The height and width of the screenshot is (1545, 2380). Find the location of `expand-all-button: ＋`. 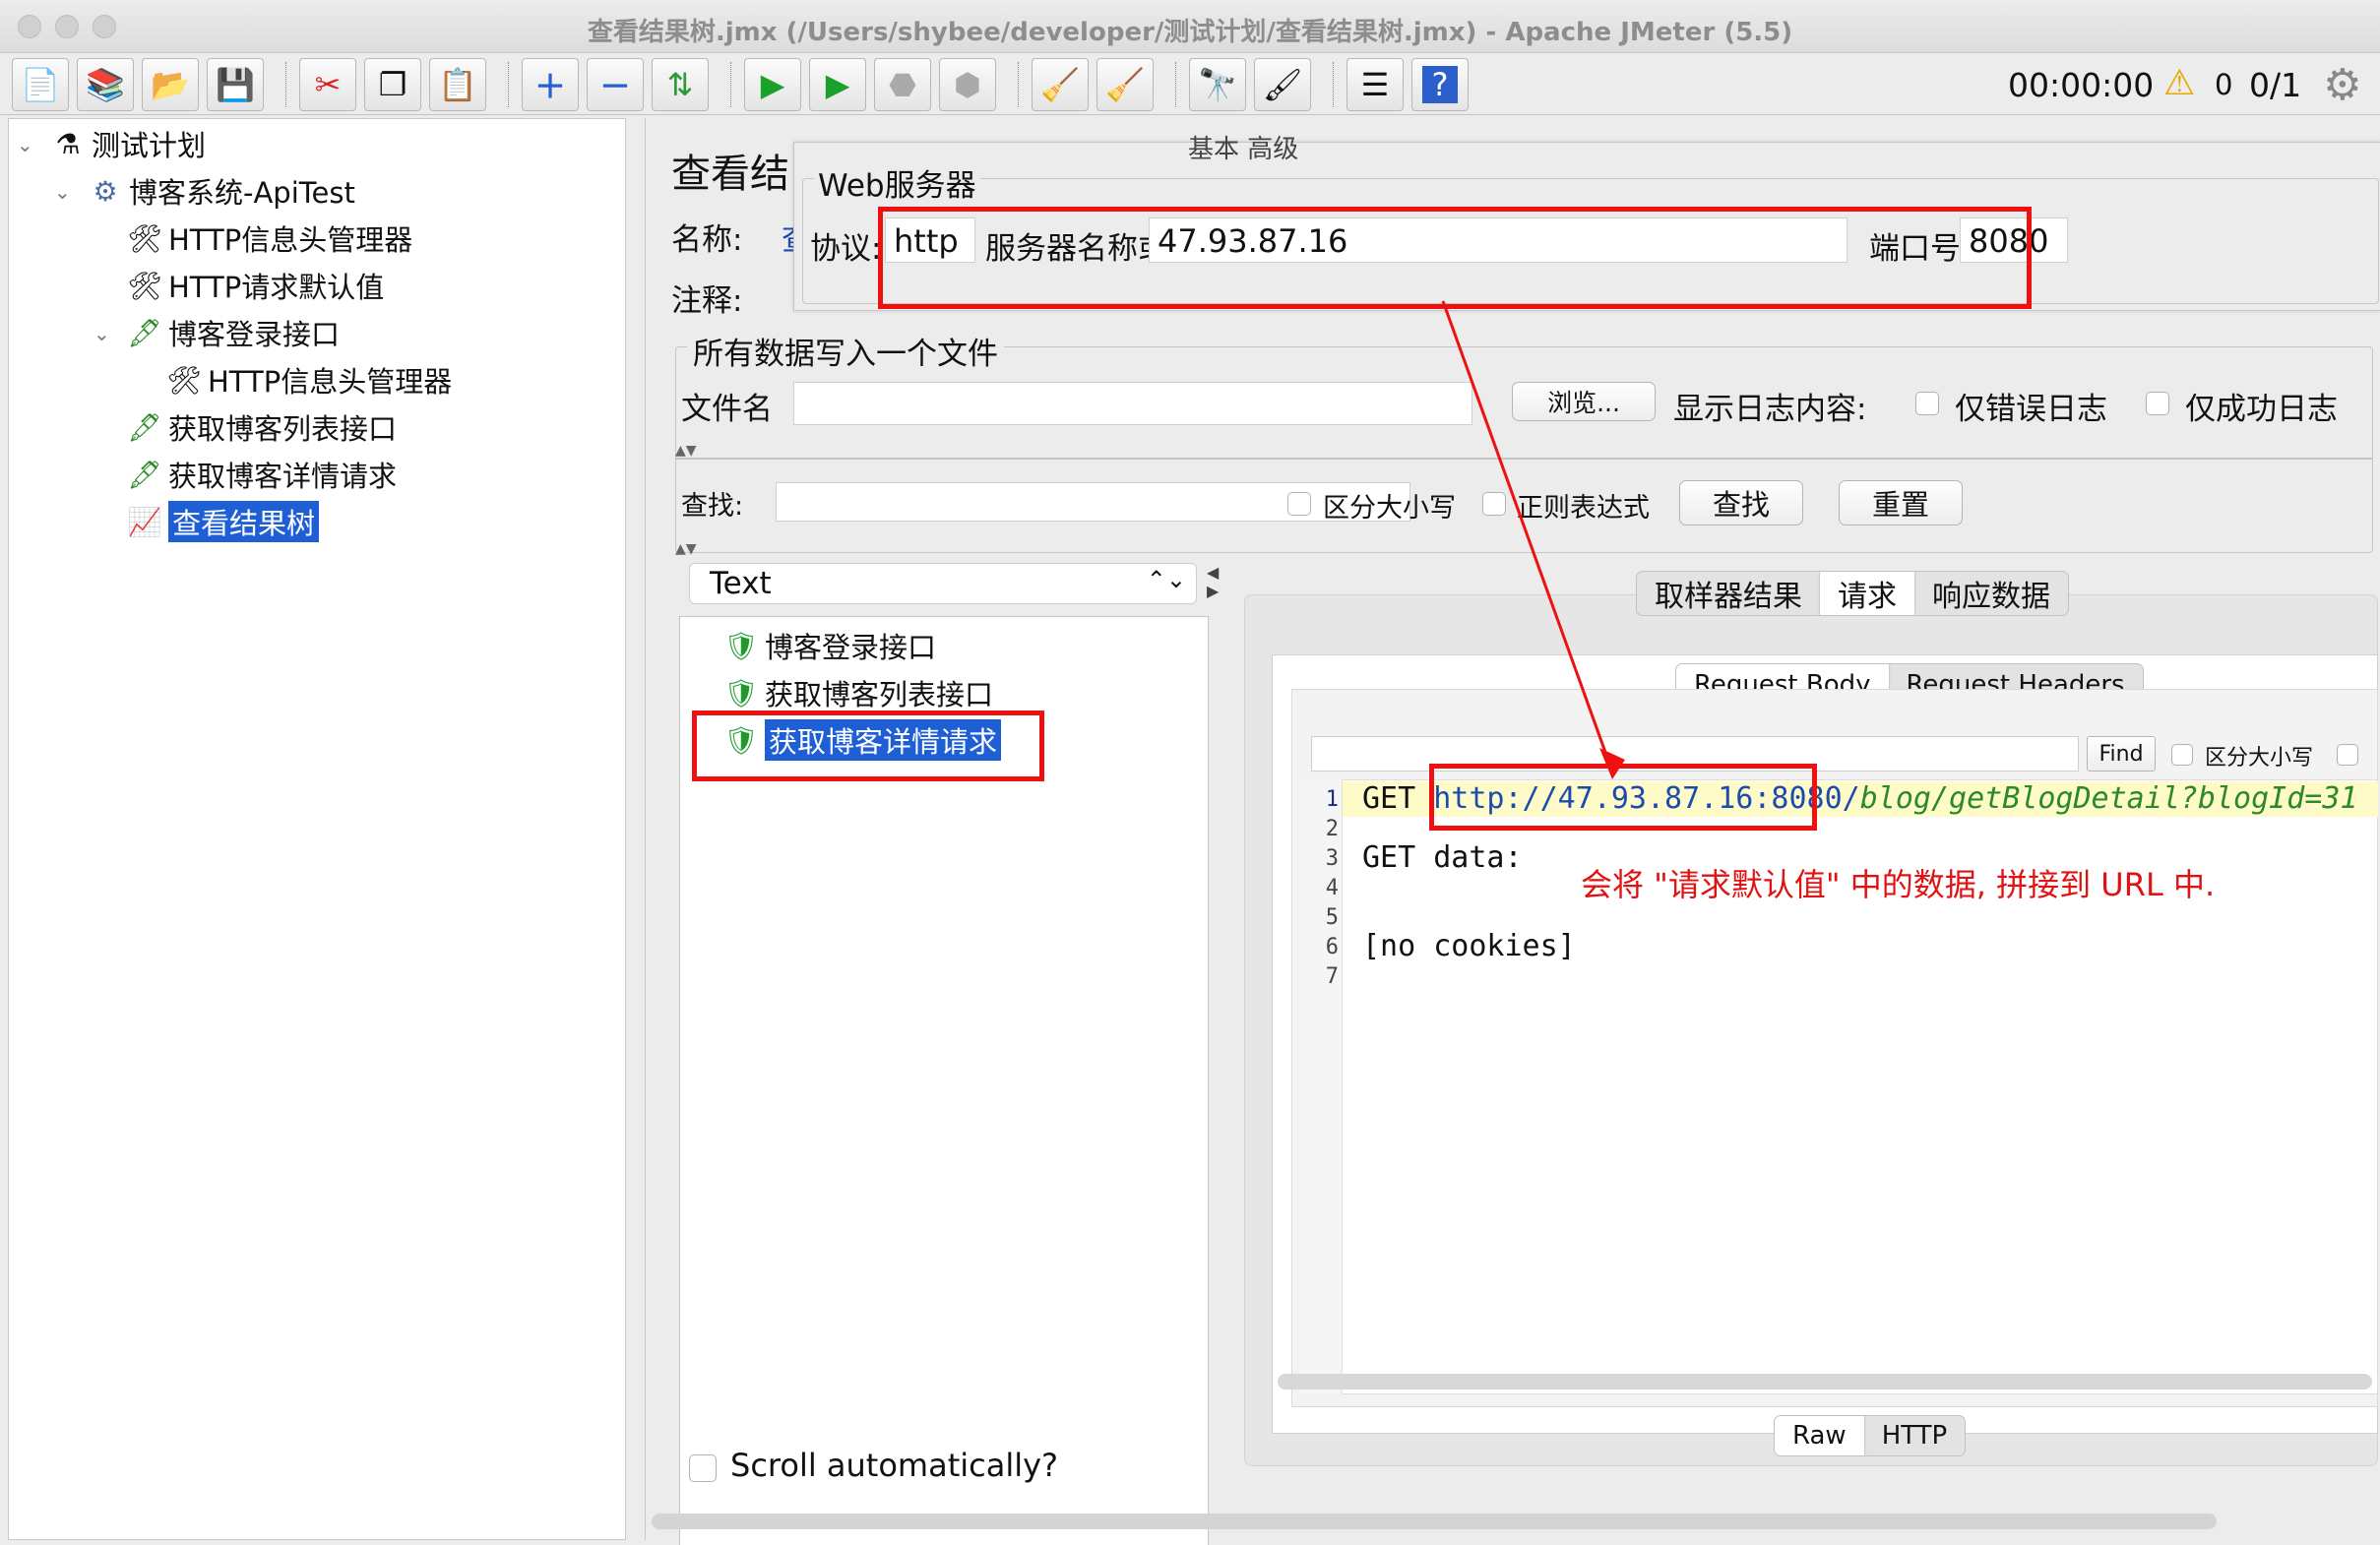

expand-all-button: ＋ is located at coordinates (550, 84).